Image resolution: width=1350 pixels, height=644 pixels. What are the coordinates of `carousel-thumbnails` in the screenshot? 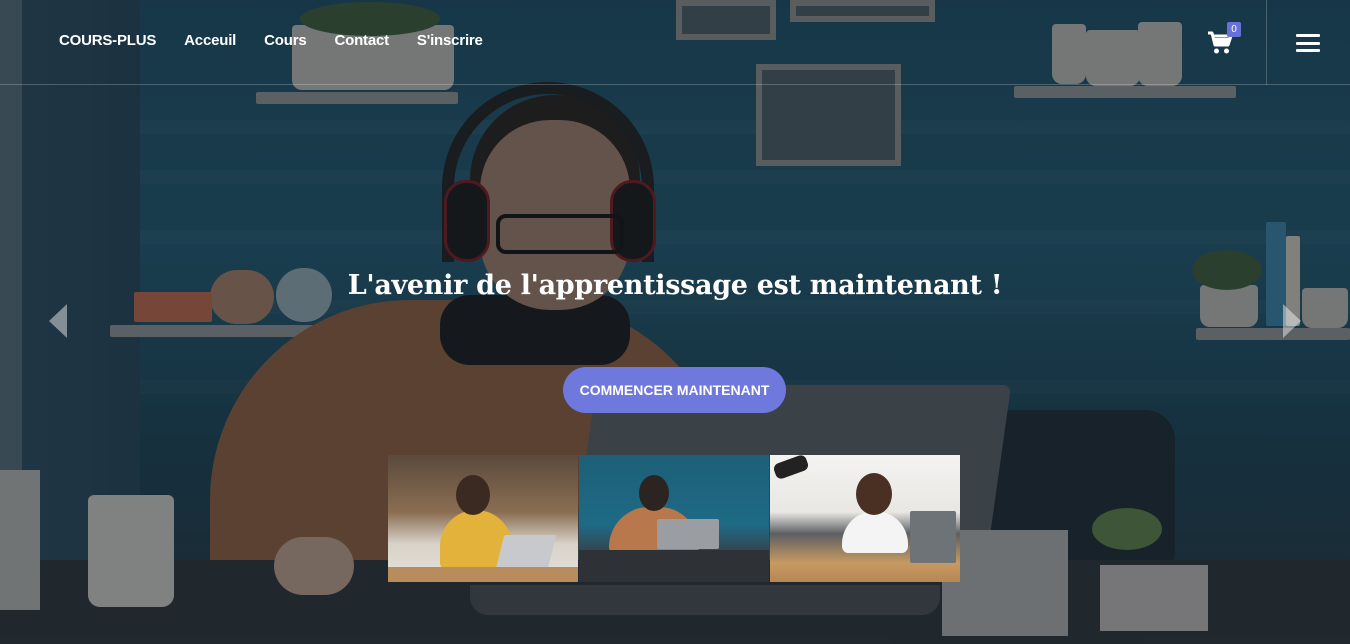 It's located at (674, 518).